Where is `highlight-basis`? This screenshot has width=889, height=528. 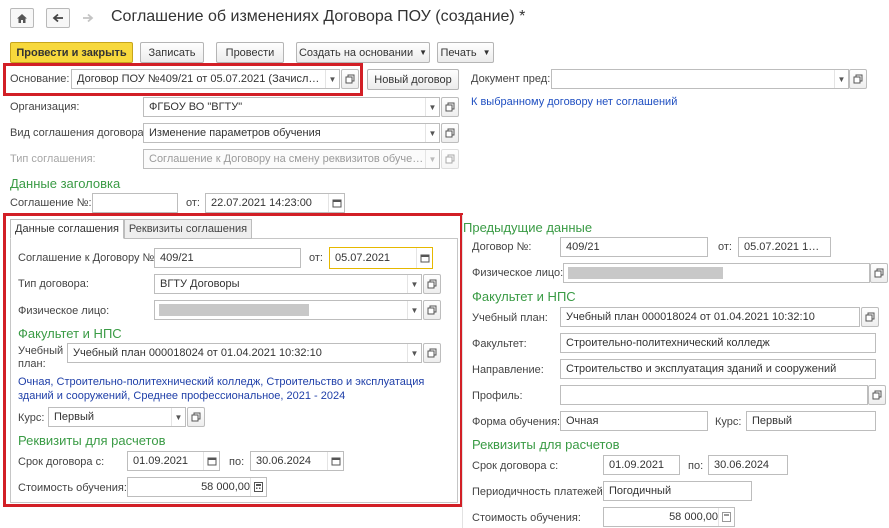 highlight-basis is located at coordinates (183, 79).